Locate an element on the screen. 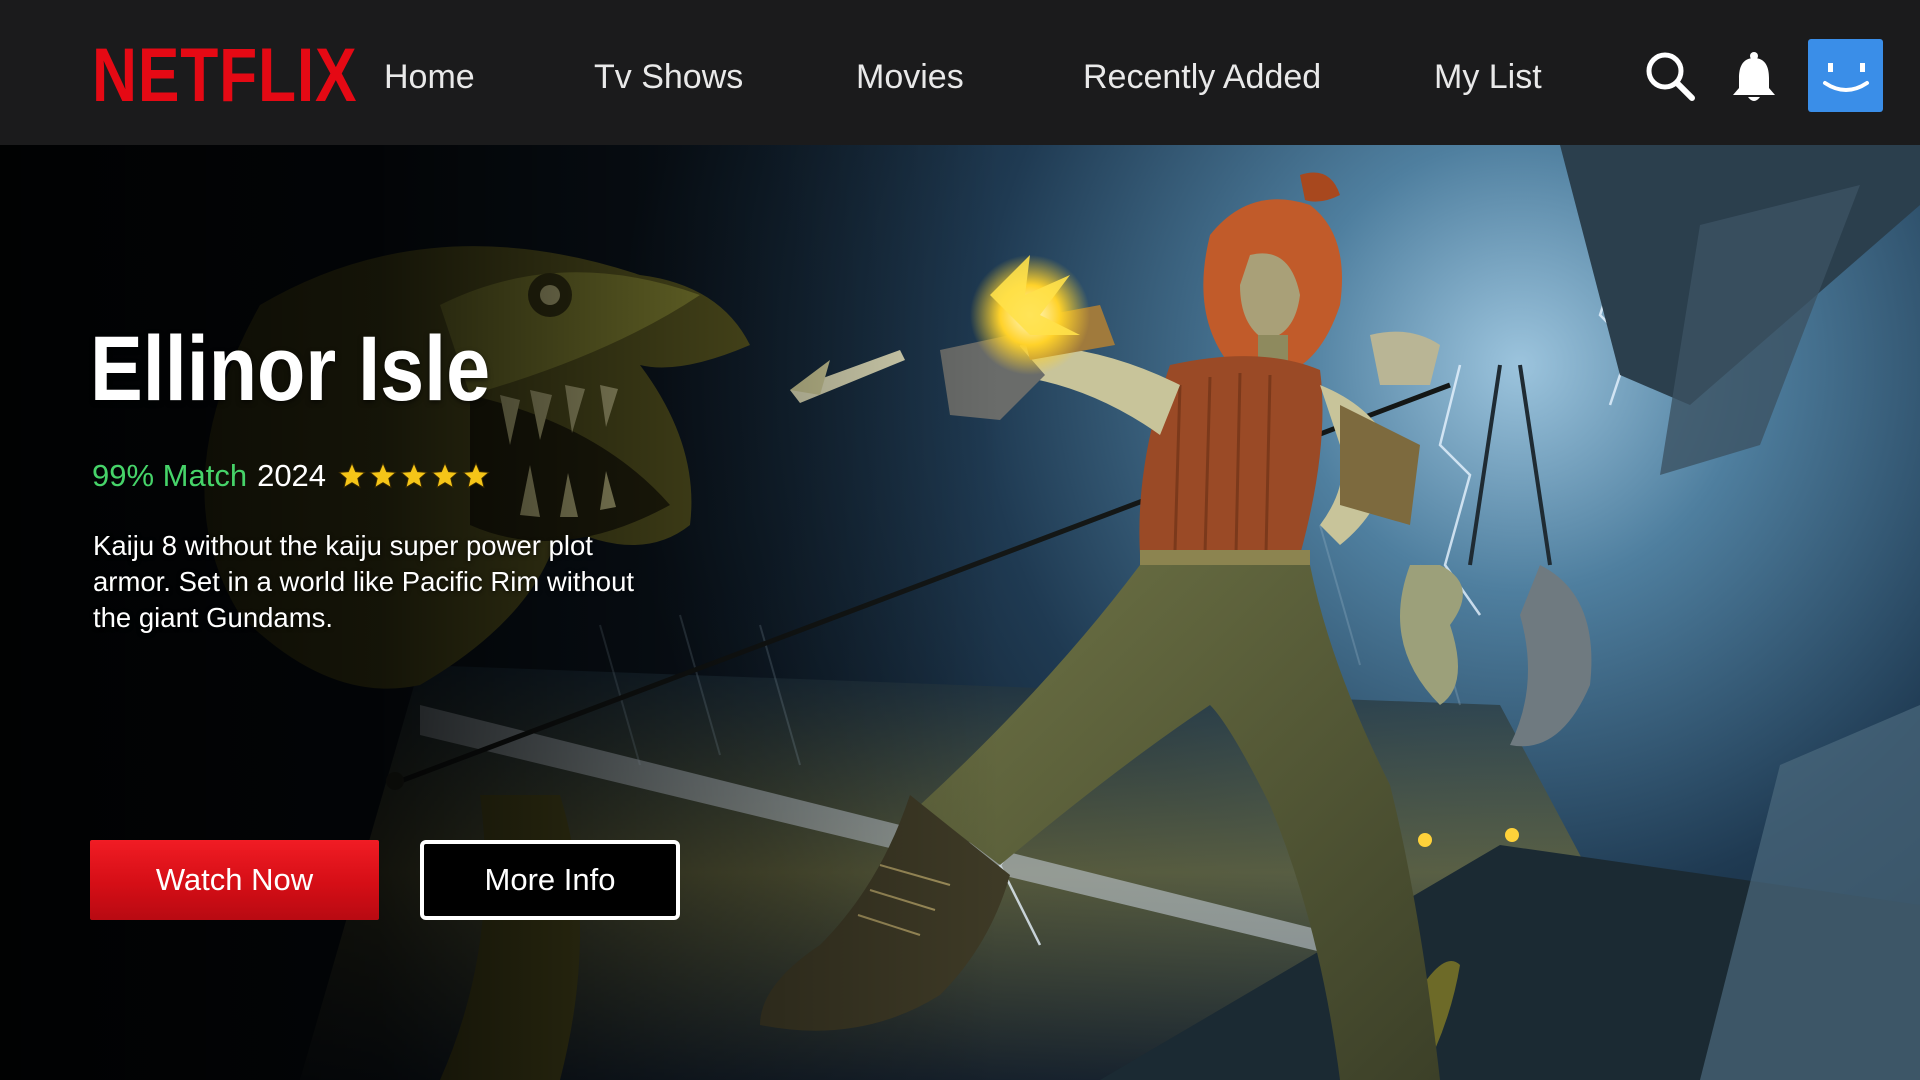  nav-home: Home is located at coordinates (429, 77).